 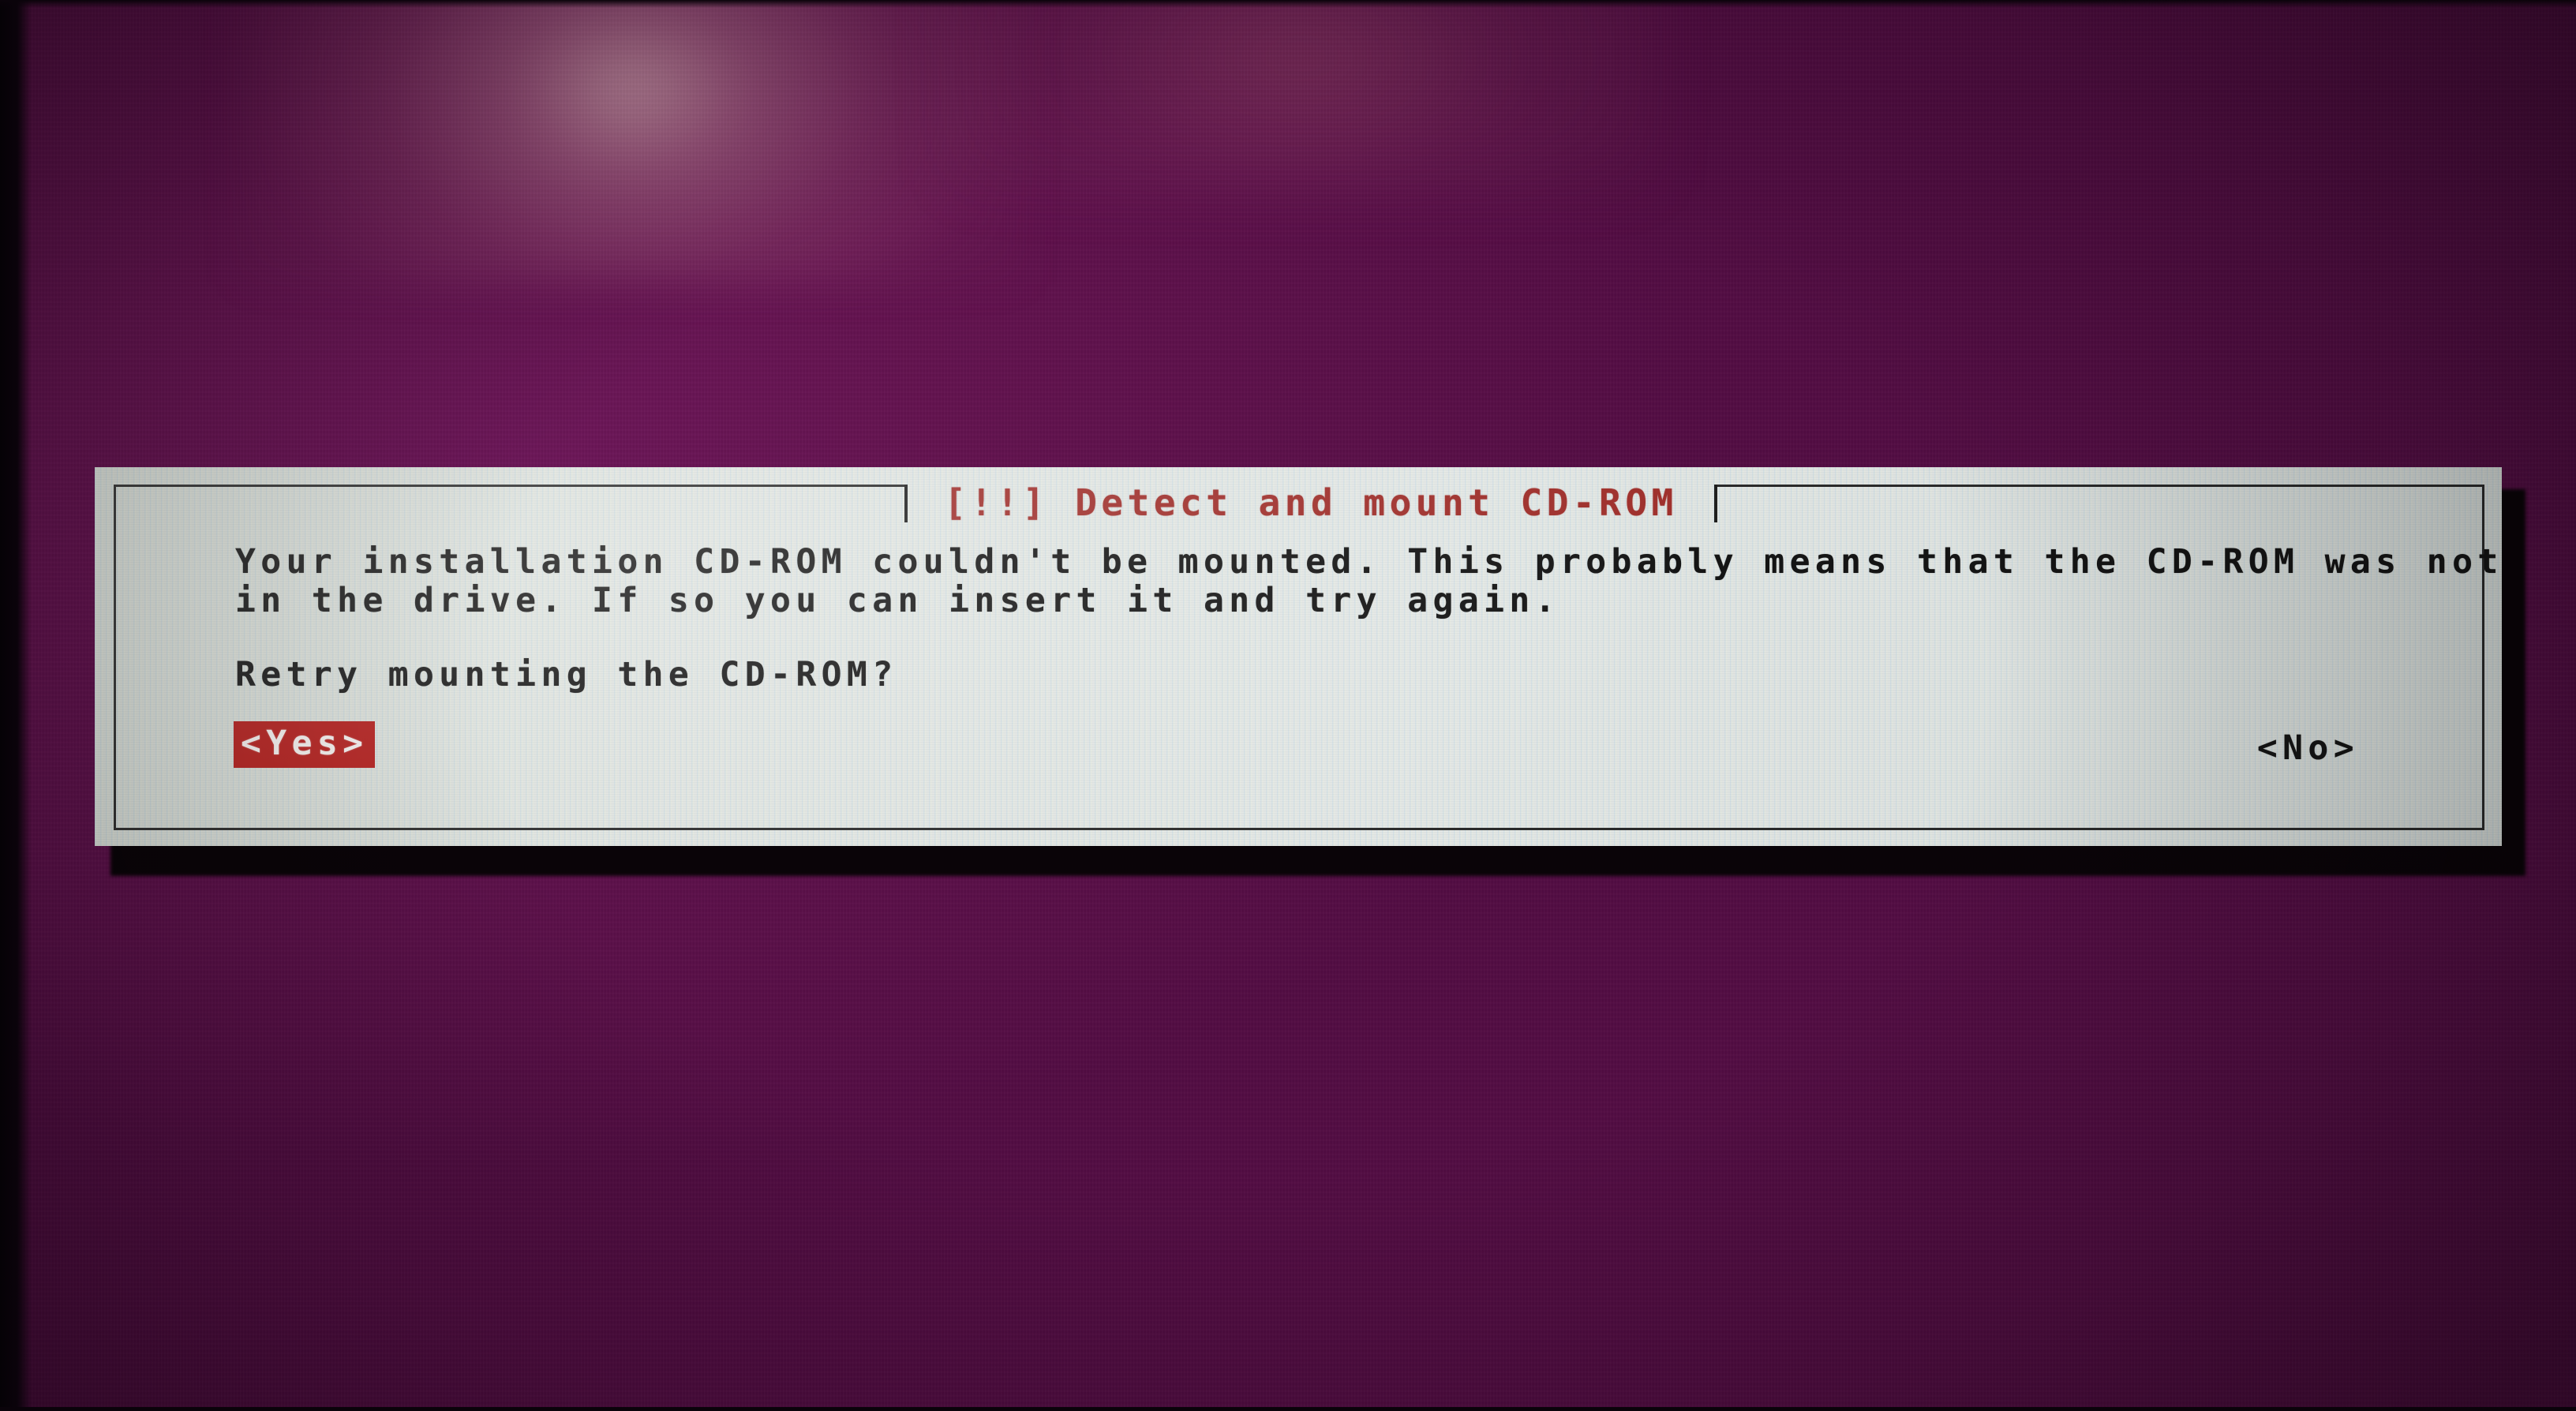 What do you see at coordinates (305, 744) in the screenshot?
I see `yes-button: <Yes>` at bounding box center [305, 744].